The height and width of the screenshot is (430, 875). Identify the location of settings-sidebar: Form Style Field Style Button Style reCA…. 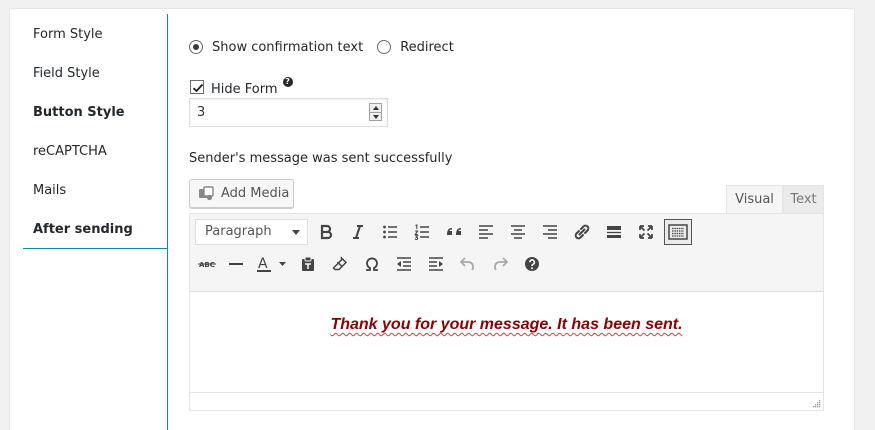
(95, 132).